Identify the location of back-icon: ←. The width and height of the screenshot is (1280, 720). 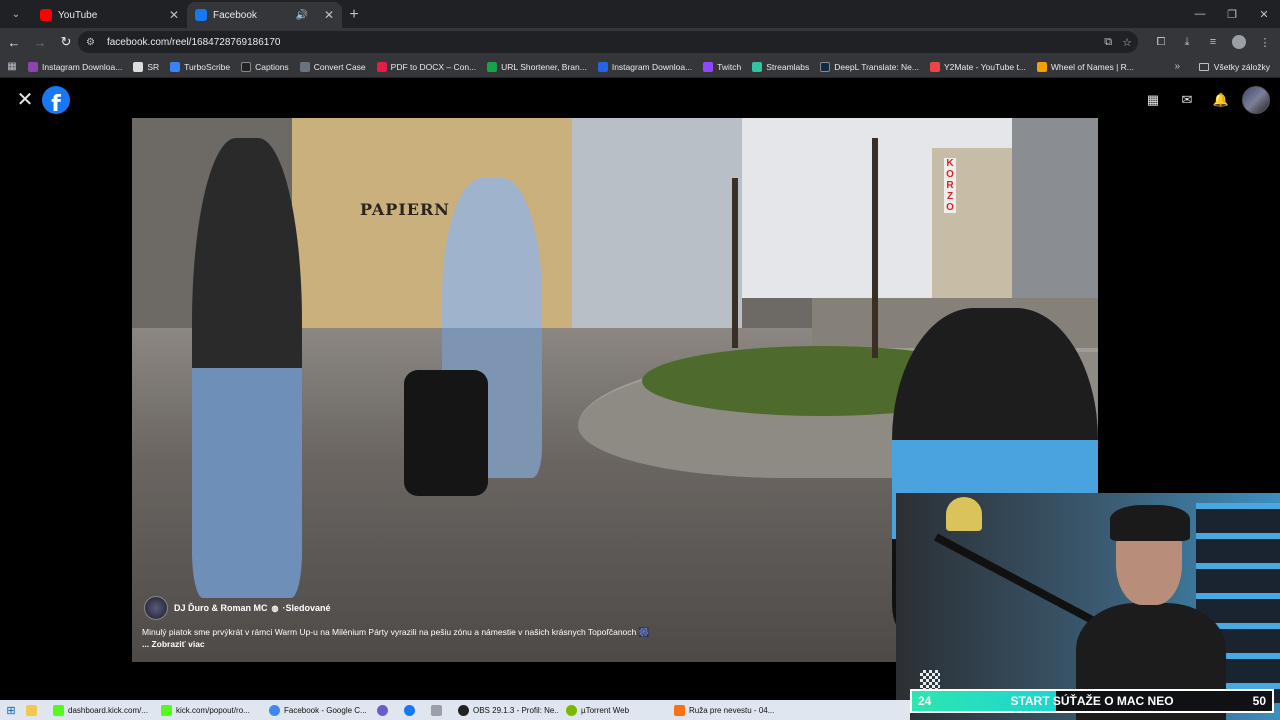
(14, 42).